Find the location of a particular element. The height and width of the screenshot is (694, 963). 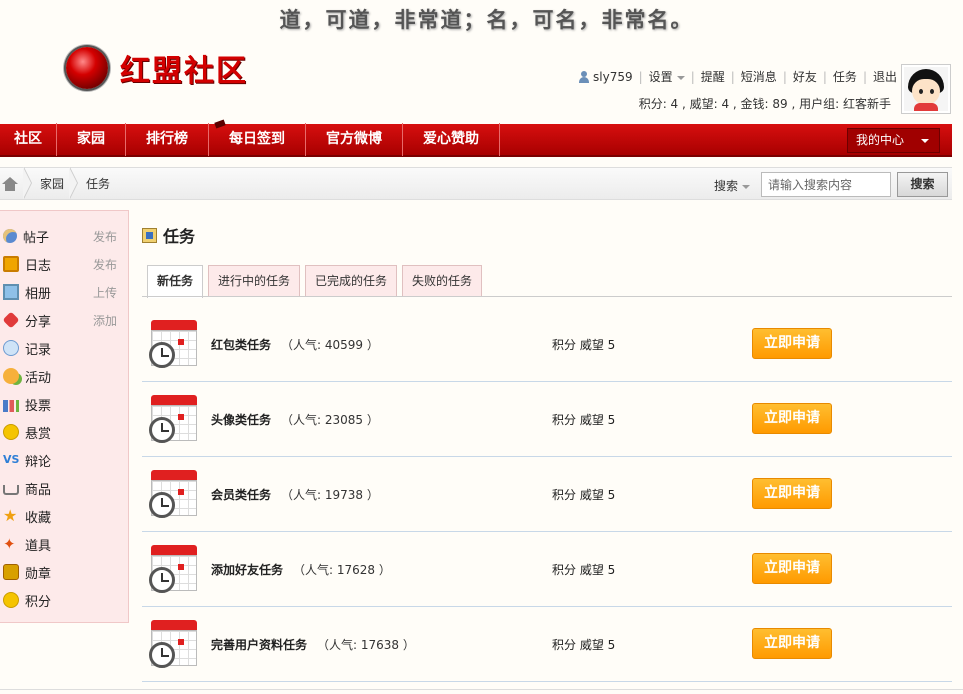

sidebar-item-album: 相册 上传 is located at coordinates (64, 292).